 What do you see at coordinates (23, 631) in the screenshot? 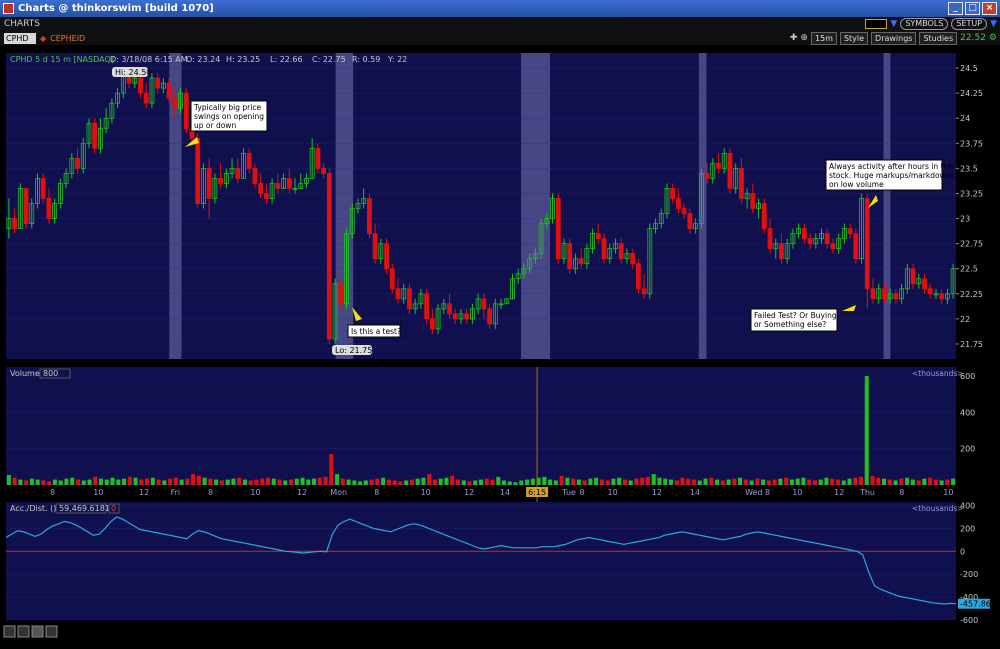
I see `single-layout-icon` at bounding box center [23, 631].